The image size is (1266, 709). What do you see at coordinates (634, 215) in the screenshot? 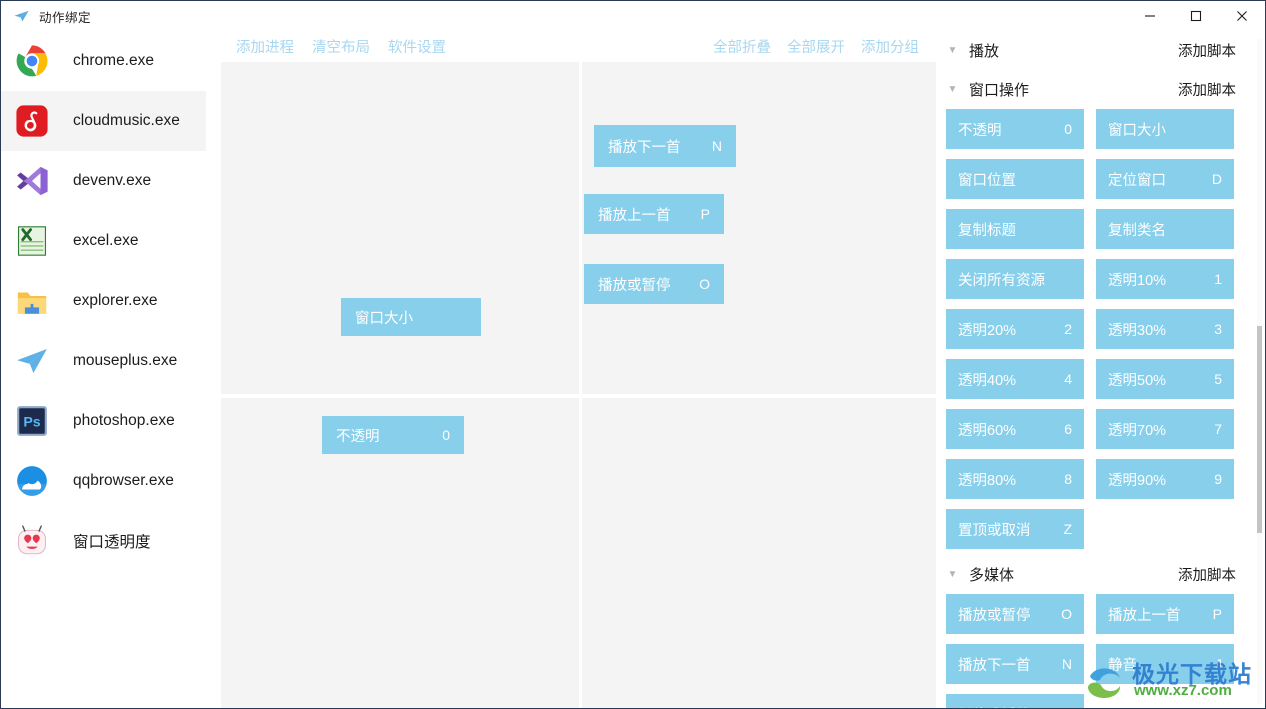
I see `chip-label: 播放上一首` at bounding box center [634, 215].